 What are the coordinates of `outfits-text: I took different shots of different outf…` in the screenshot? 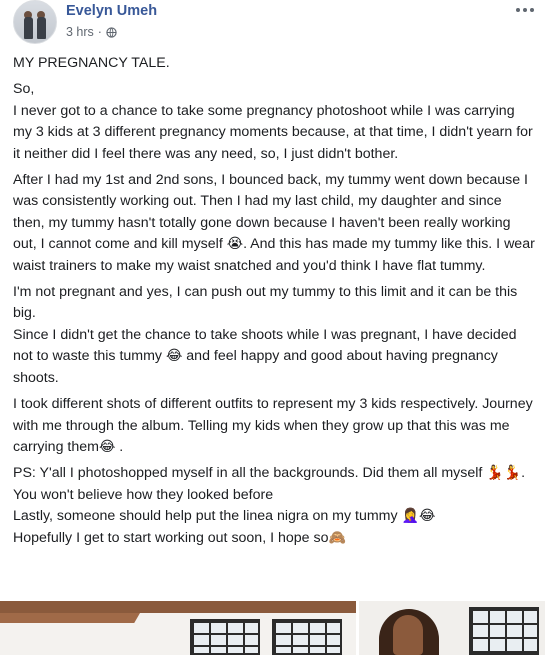 It's located at (273, 425).